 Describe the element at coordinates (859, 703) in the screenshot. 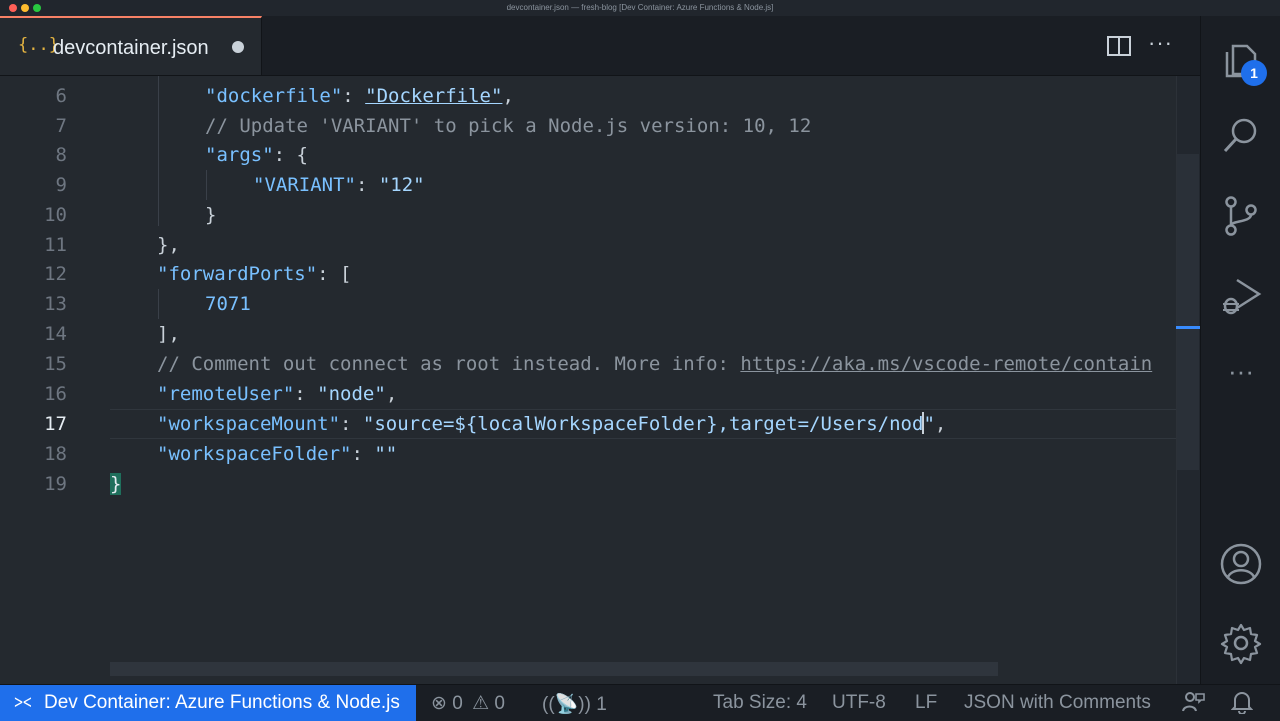

I see `encoding-indicator: UTF-8` at that location.